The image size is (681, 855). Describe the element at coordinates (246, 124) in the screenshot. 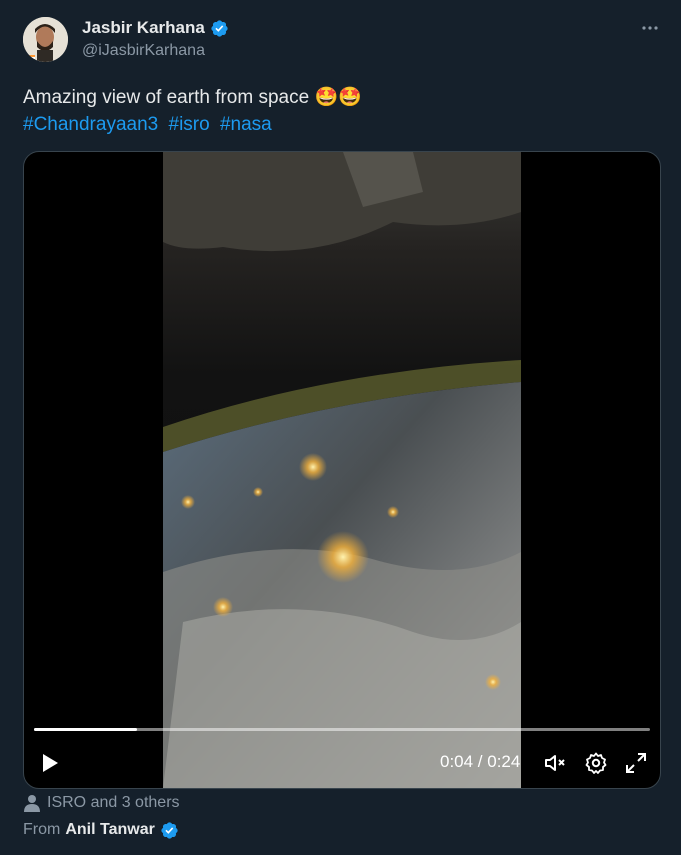

I see `hashtag-link: #nasa` at that location.